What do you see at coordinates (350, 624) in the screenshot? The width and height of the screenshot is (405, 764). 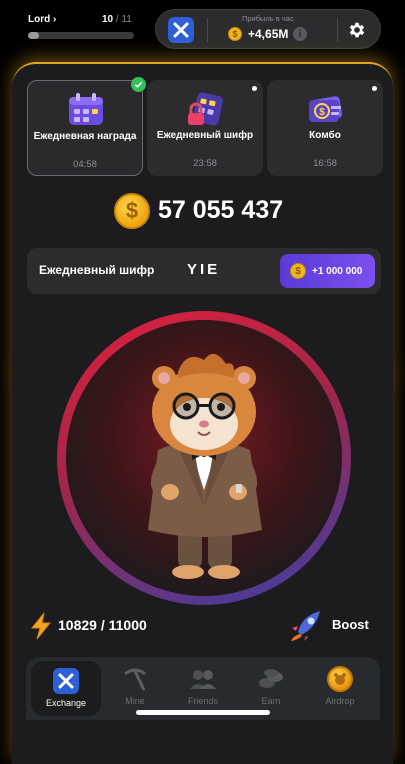 I see `boost-button: Boost` at bounding box center [350, 624].